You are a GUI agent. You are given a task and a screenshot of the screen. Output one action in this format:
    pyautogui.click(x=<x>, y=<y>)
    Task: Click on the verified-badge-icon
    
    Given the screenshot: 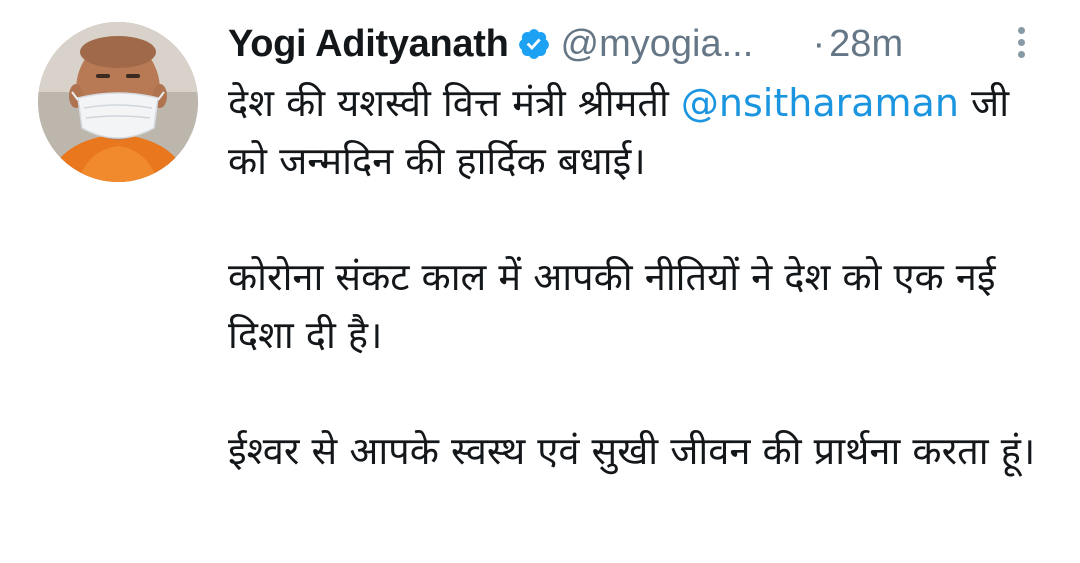 What is the action you would take?
    pyautogui.click(x=534, y=44)
    